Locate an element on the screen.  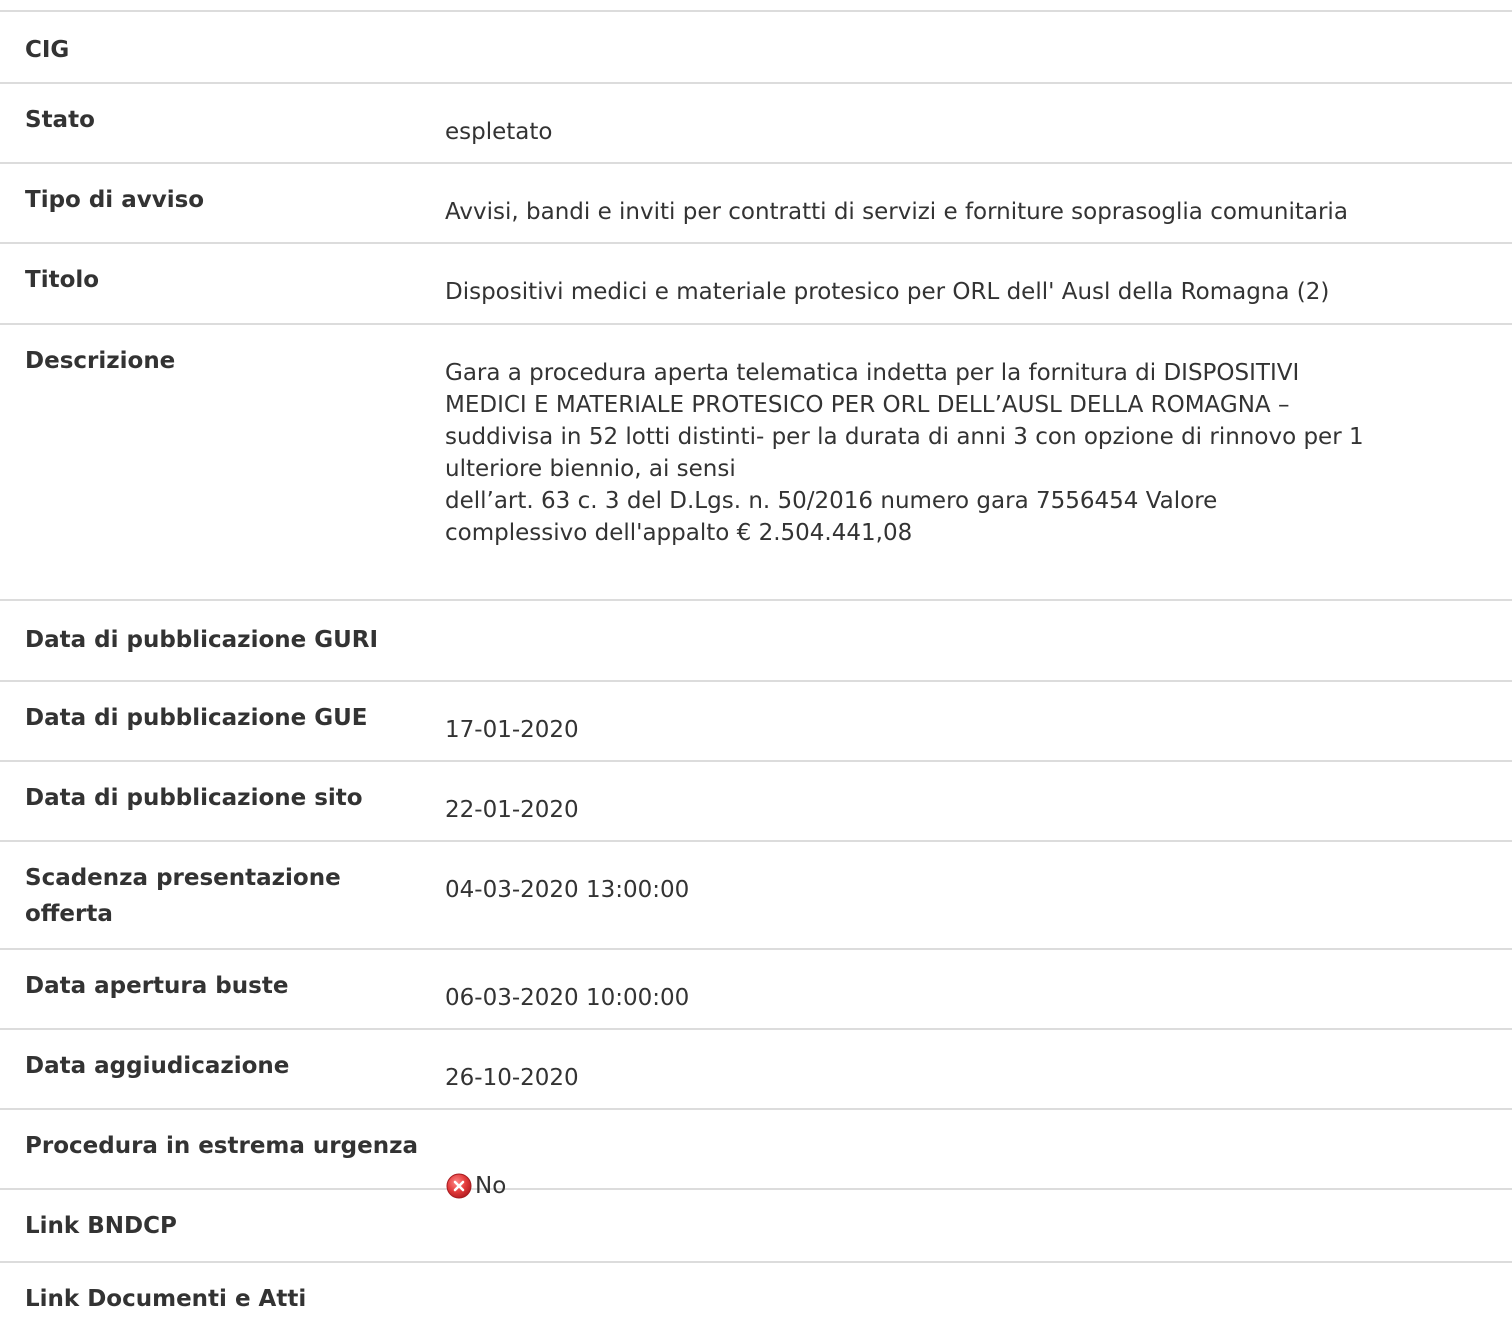
row-apertura-buste: Data apertura buste 06-03-2020 10:00:00 is located at coordinates (756, 990).